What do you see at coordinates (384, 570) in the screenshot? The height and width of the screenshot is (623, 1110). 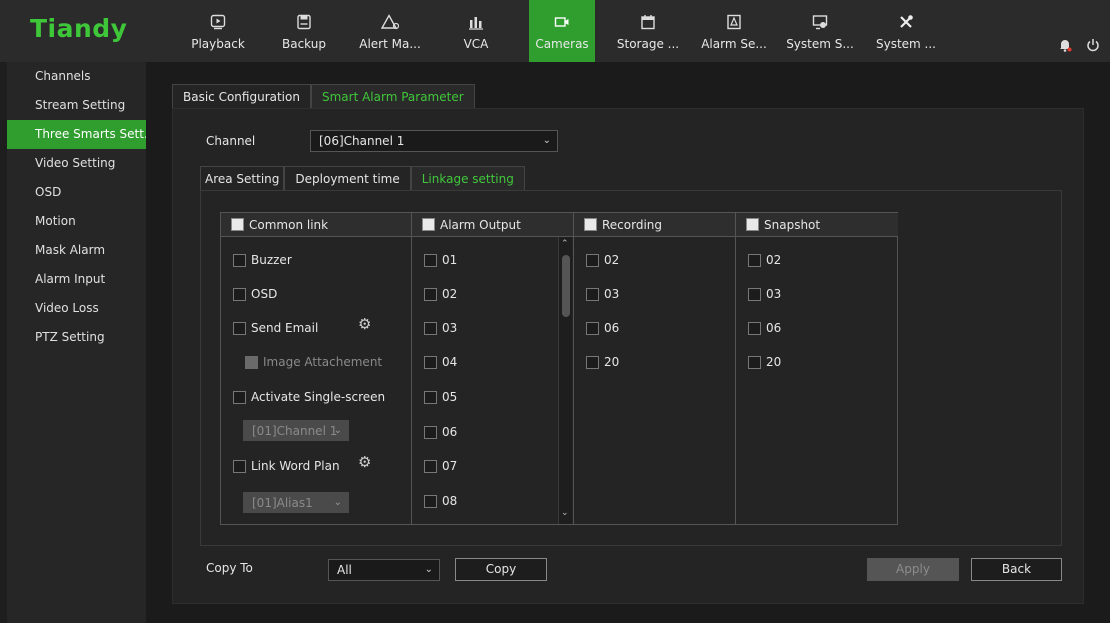 I see `copy-to-select: All ⌄` at bounding box center [384, 570].